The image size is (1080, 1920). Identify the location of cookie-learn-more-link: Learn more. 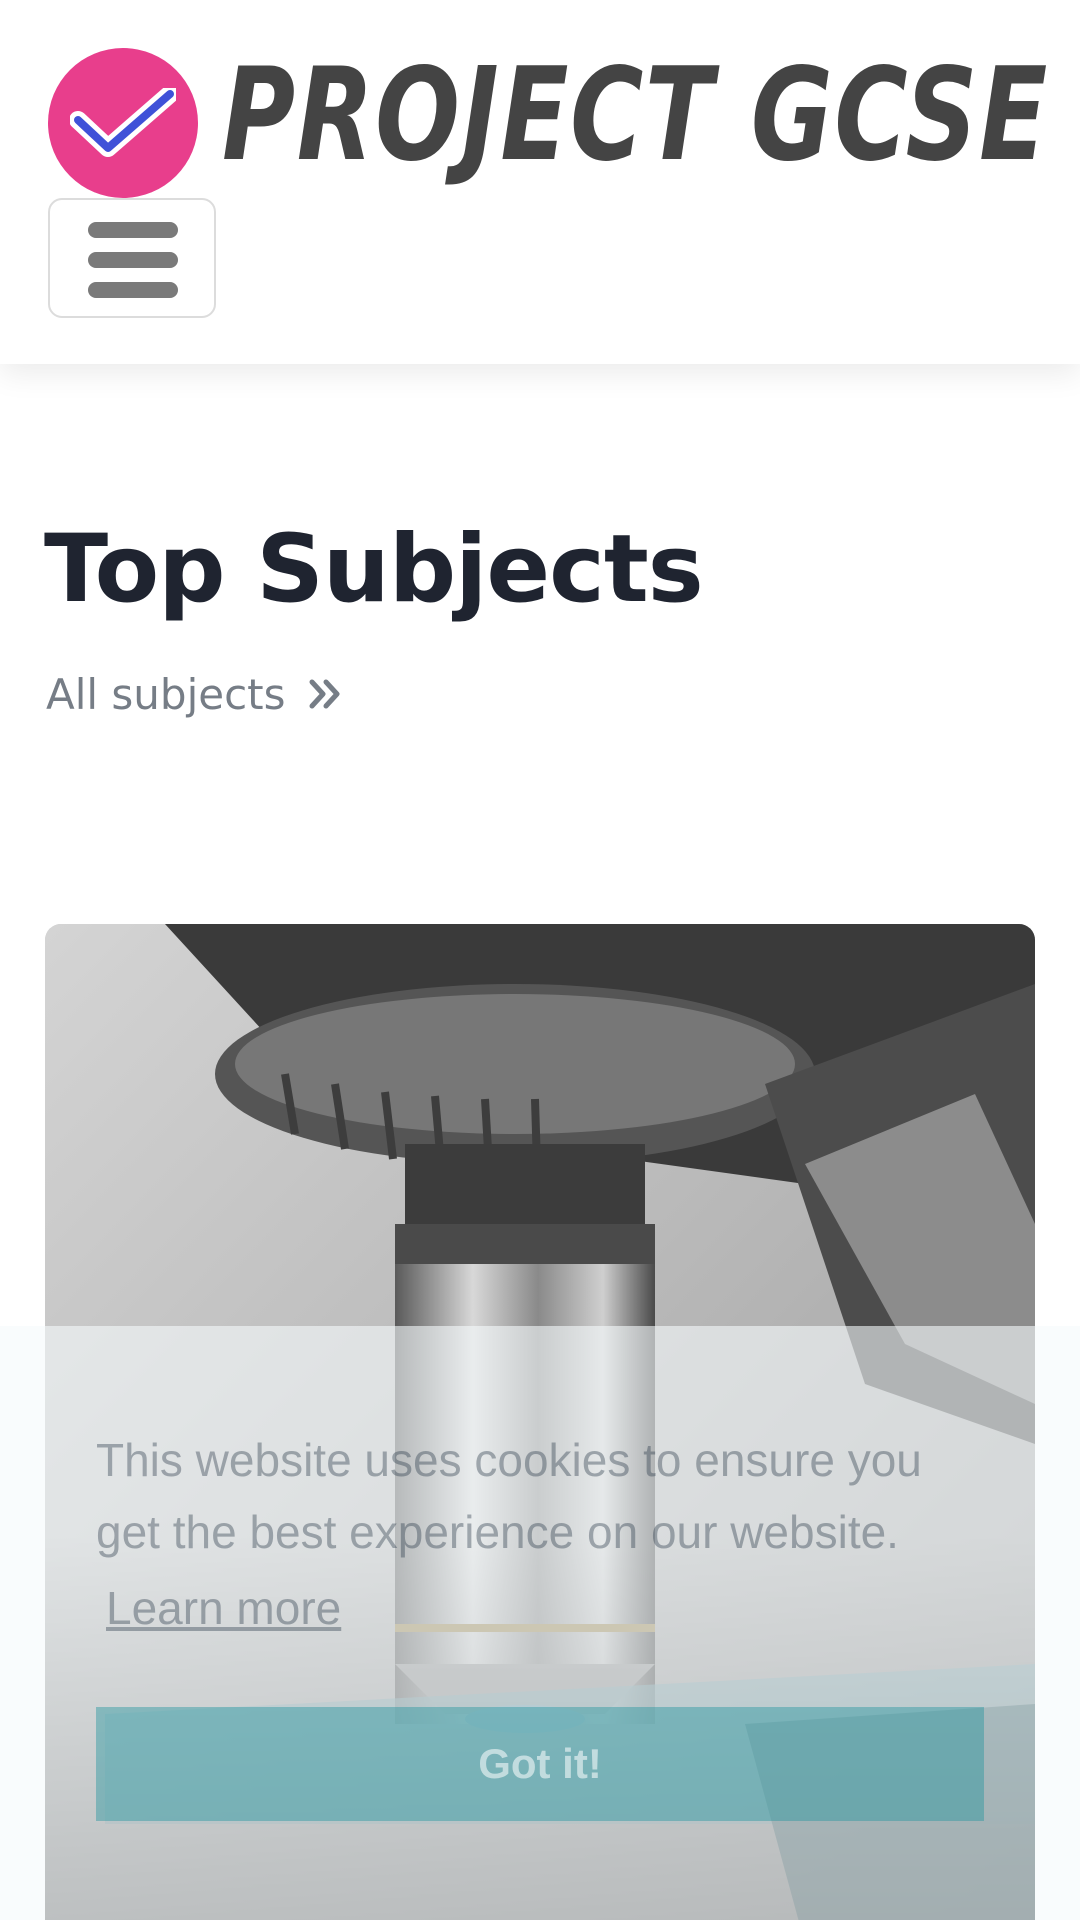
(223, 1608).